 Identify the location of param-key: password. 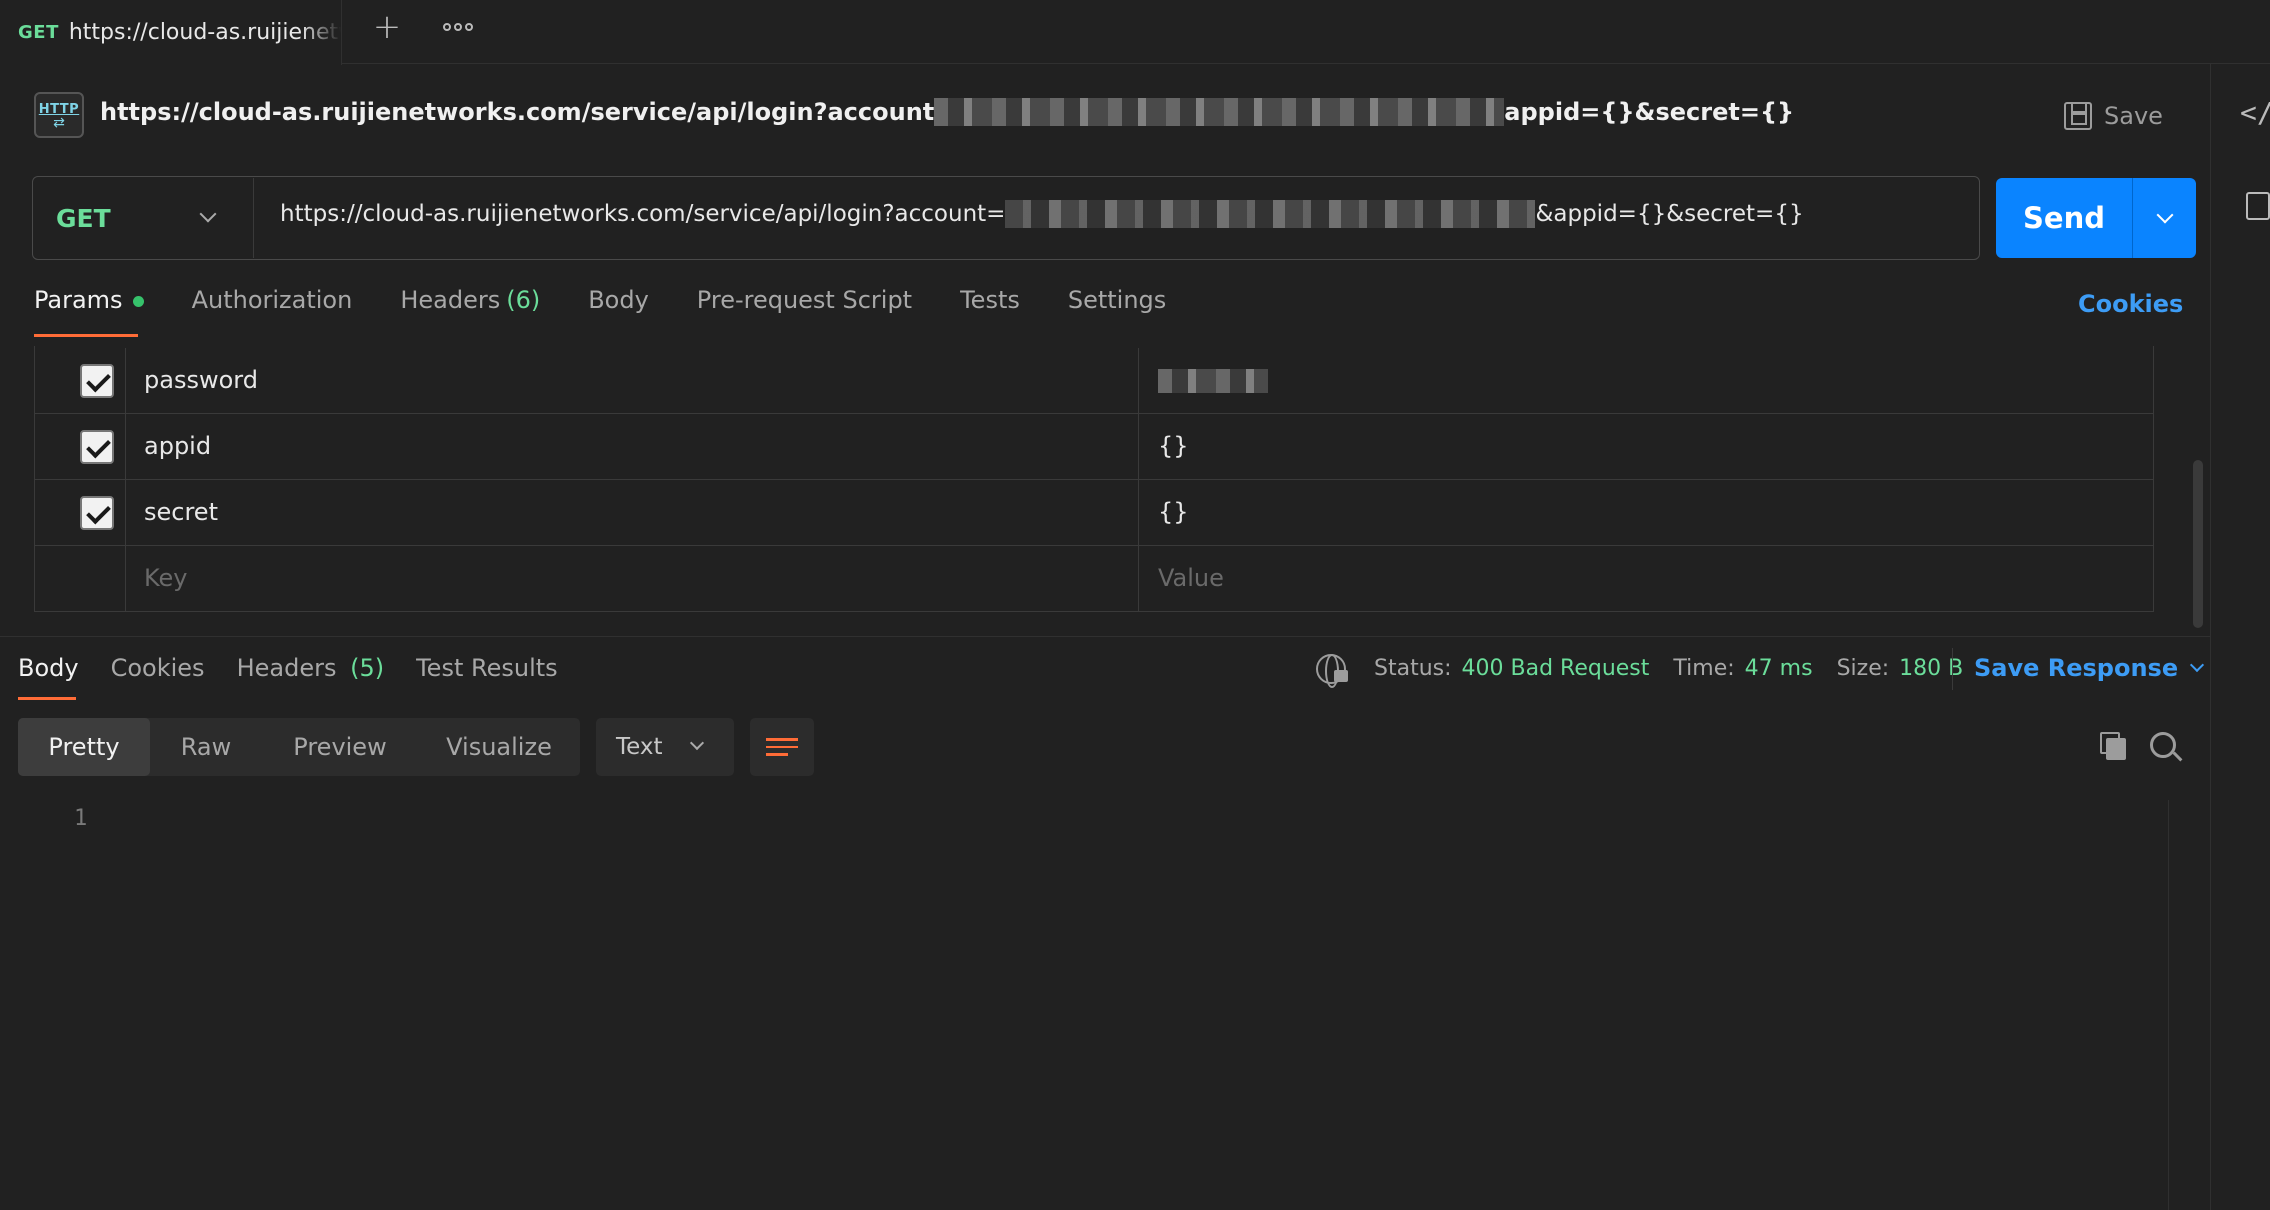
(201, 380).